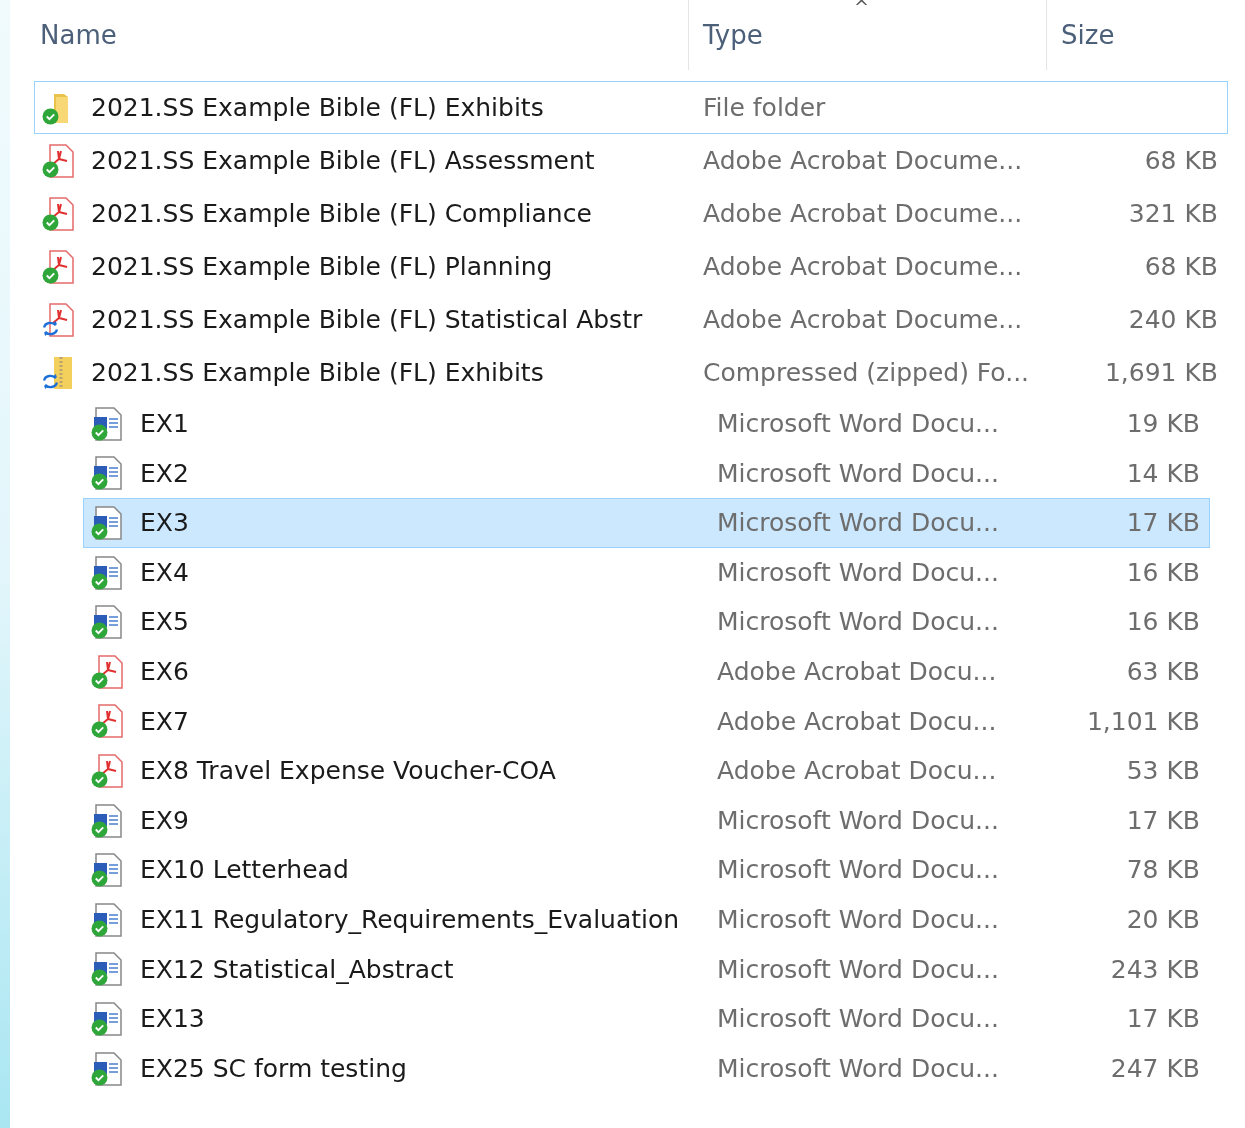 This screenshot has width=1245, height=1128. I want to click on file-name: EX7, so click(164, 721).